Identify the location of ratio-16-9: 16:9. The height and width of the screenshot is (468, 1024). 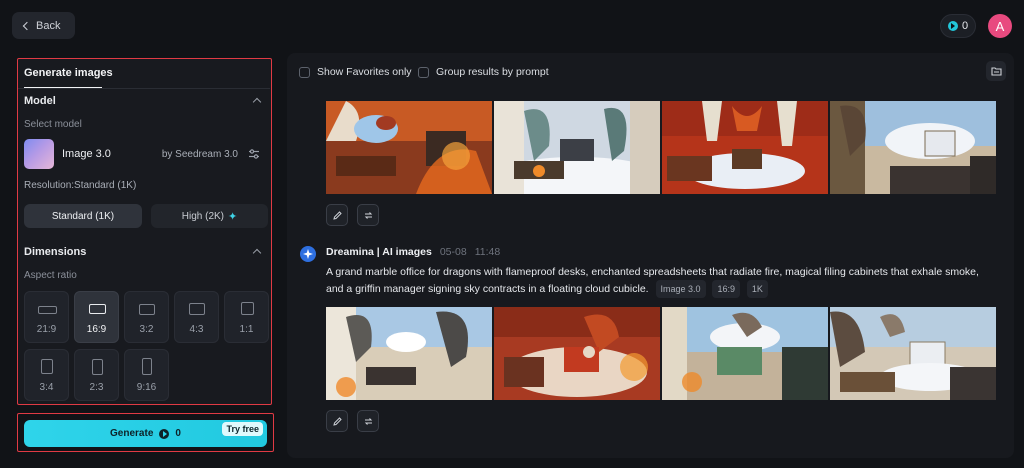
(96, 317).